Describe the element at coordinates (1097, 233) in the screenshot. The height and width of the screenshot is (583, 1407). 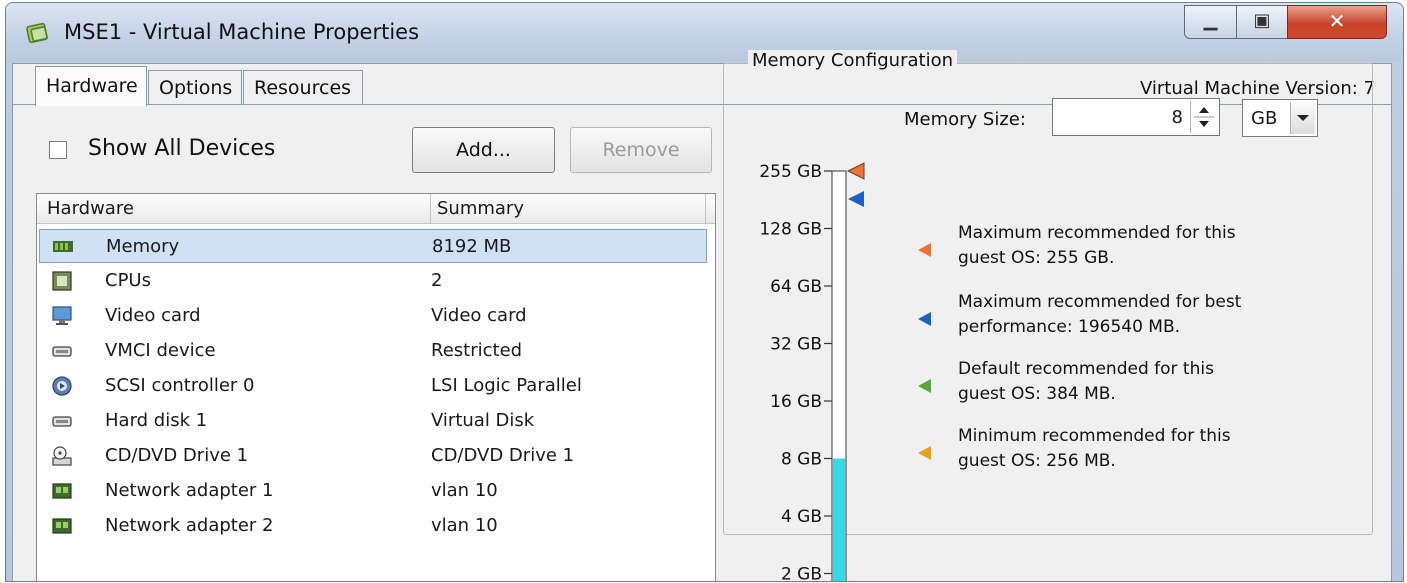
I see `legend-line-1: Maximum recommended for this` at that location.